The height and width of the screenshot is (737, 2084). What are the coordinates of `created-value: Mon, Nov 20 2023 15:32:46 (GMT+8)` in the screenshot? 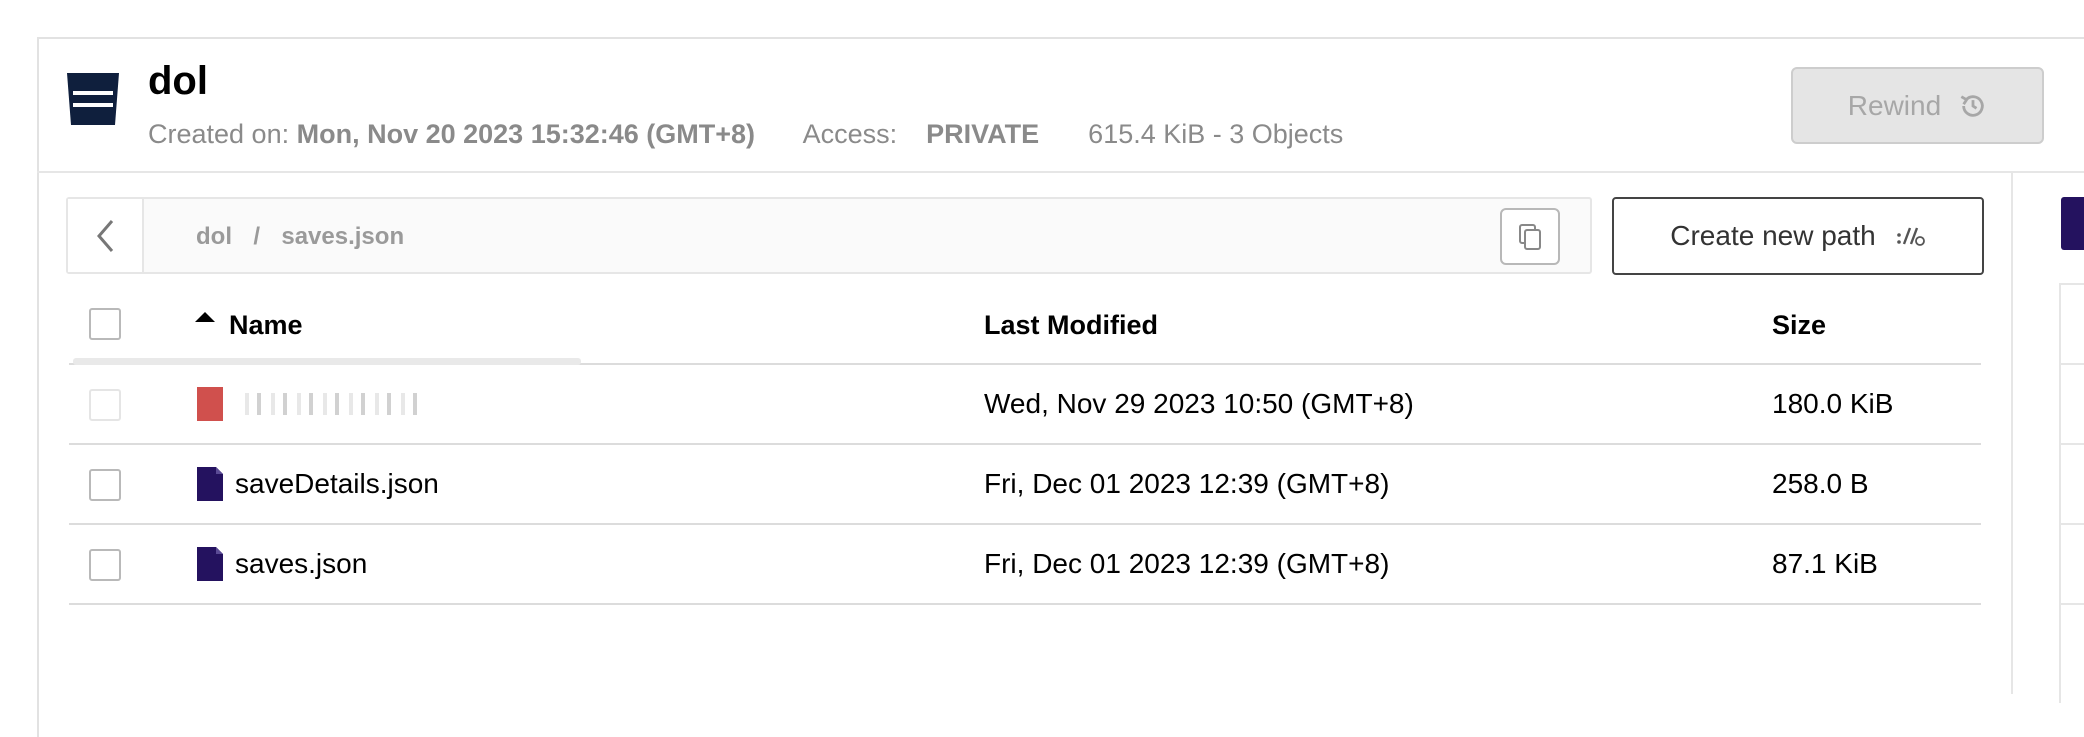 It's located at (526, 134).